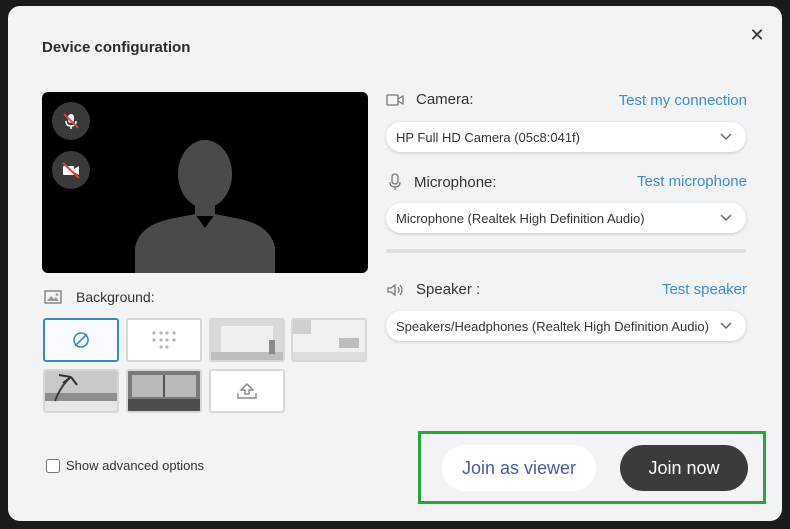 This screenshot has height=529, width=790. What do you see at coordinates (205, 206) in the screenshot?
I see `user-silhouette-icon` at bounding box center [205, 206].